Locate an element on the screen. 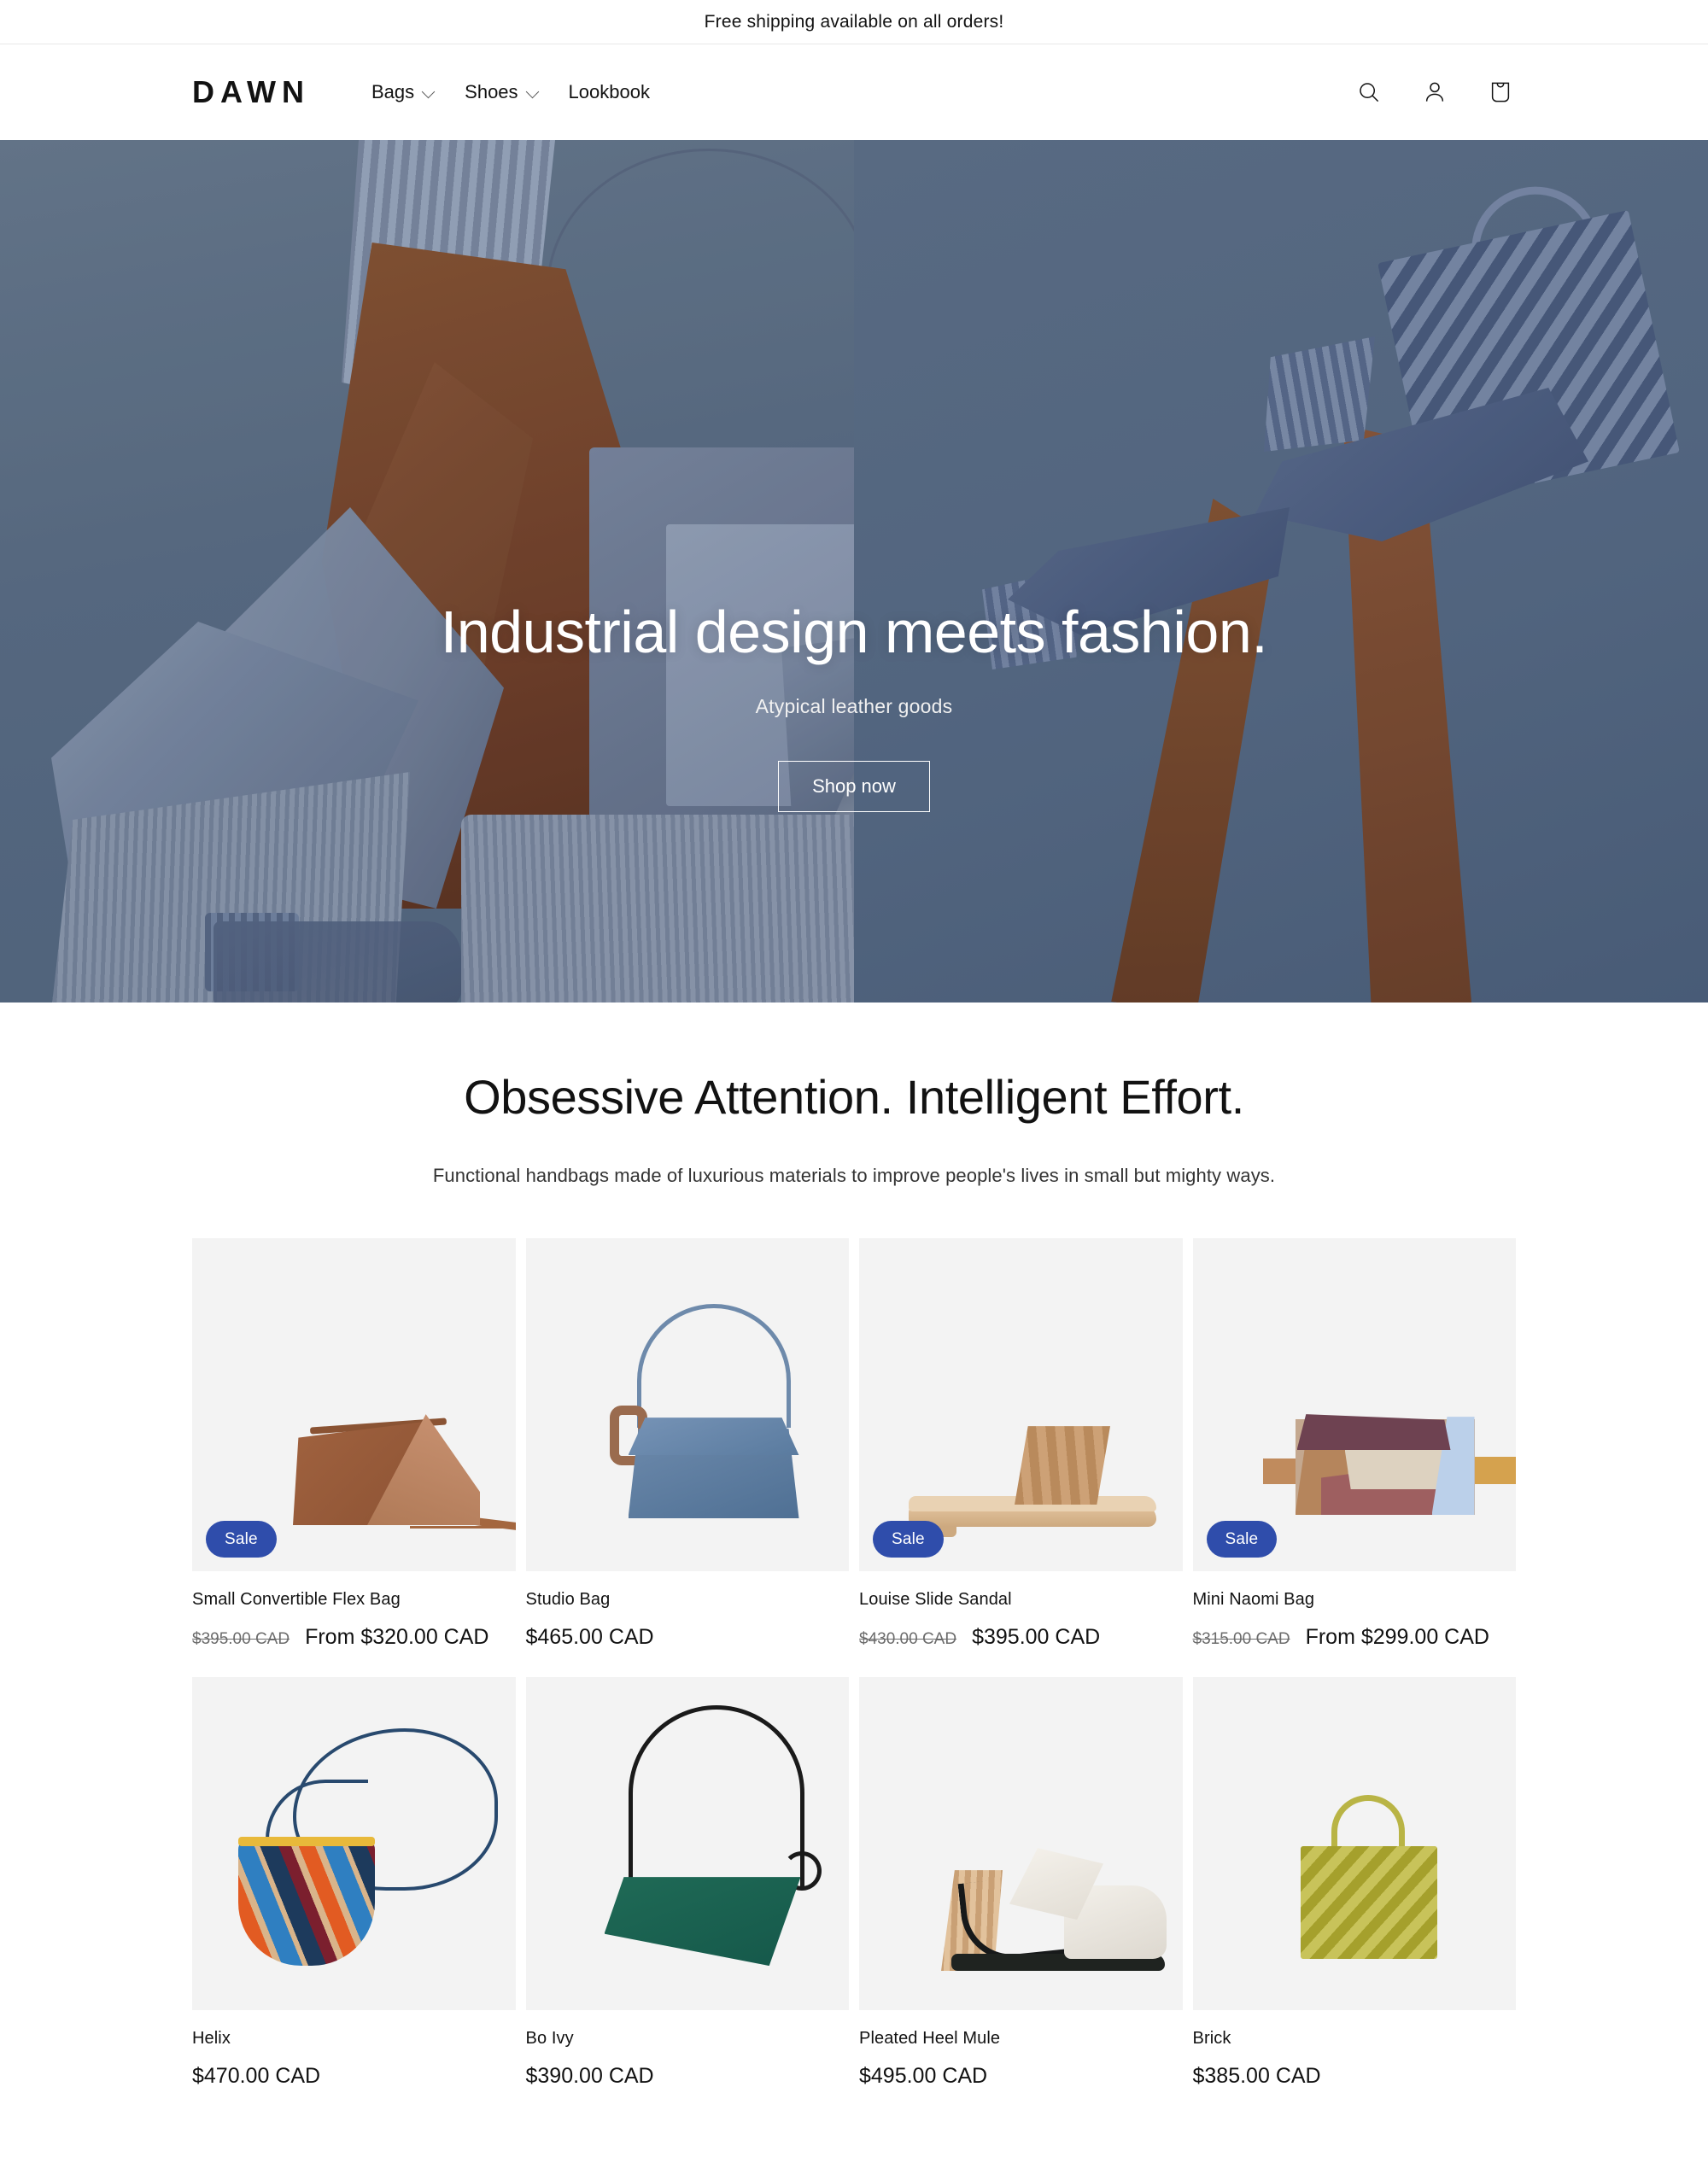  nav-item-bags: Bags is located at coordinates (403, 92).